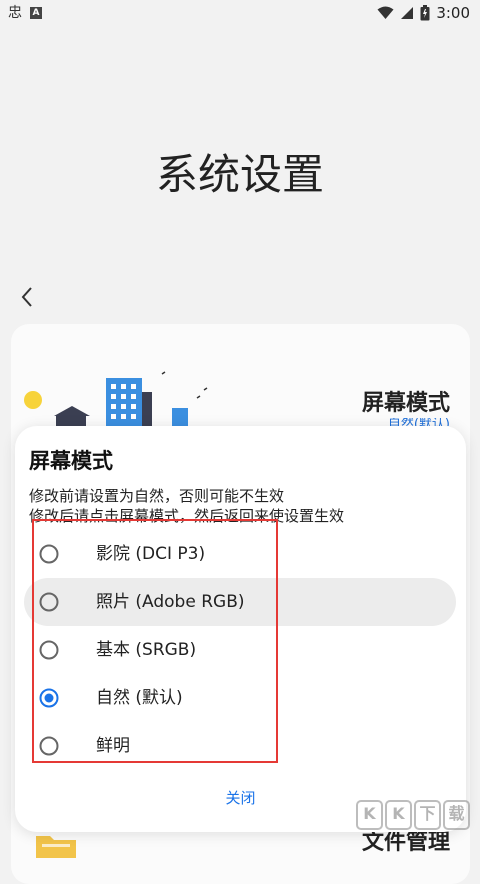 The width and height of the screenshot is (480, 884). Describe the element at coordinates (240, 554) in the screenshot. I see `option-cinema: 影院 (DCI P3)` at that location.